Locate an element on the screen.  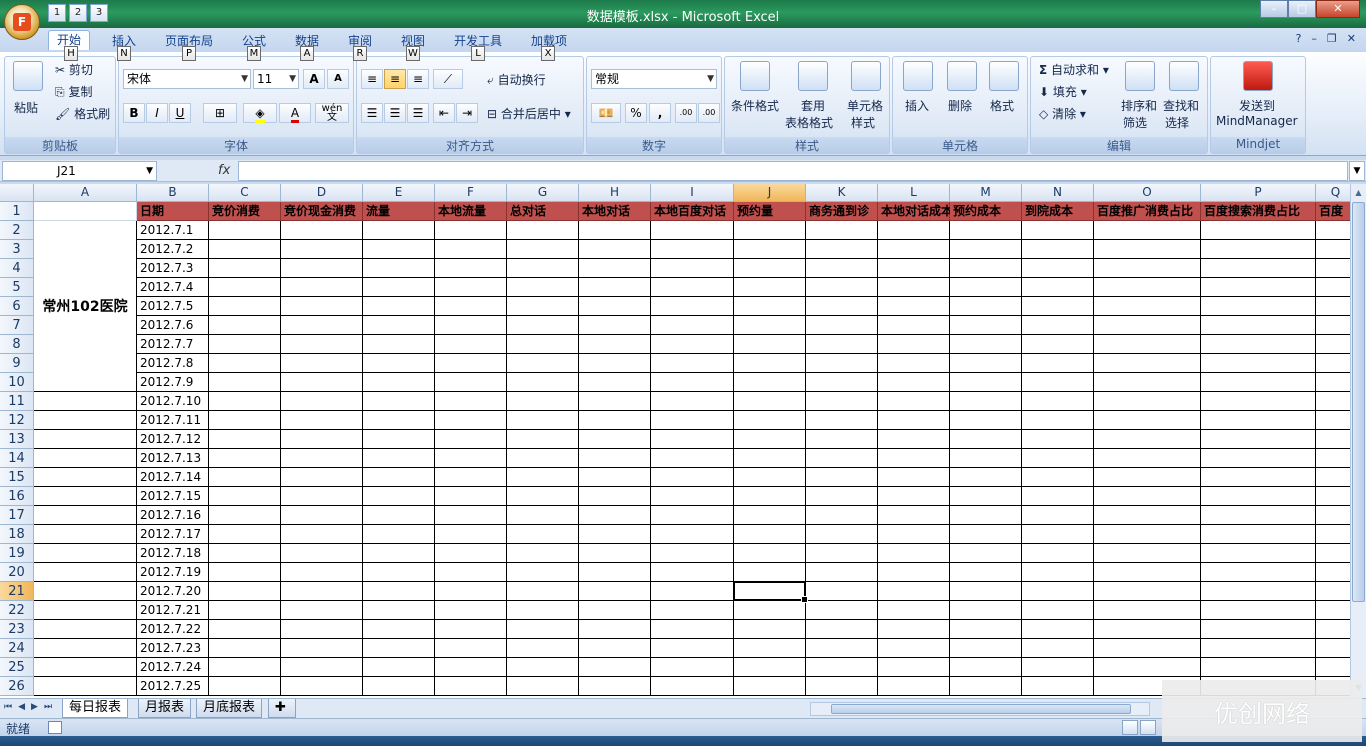
paste-icon is located at coordinates (28, 76).